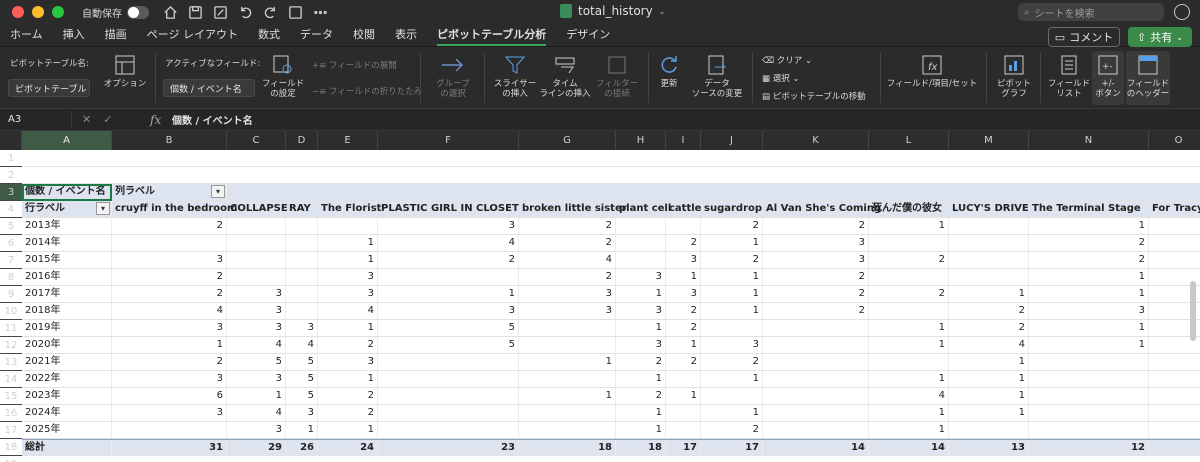  Describe the element at coordinates (683, 140) in the screenshot. I see `column-header-i: I` at that location.